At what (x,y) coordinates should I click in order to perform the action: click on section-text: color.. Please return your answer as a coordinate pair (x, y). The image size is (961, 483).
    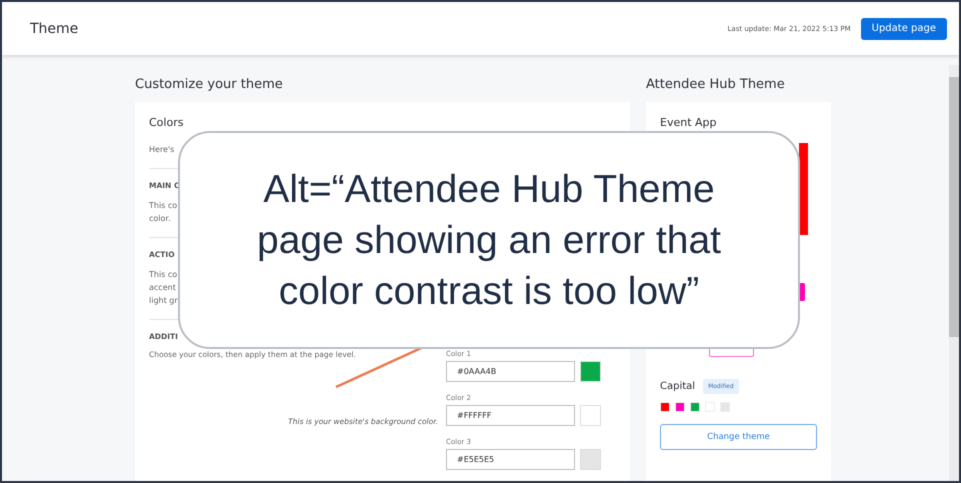
    Looking at the image, I should click on (160, 219).